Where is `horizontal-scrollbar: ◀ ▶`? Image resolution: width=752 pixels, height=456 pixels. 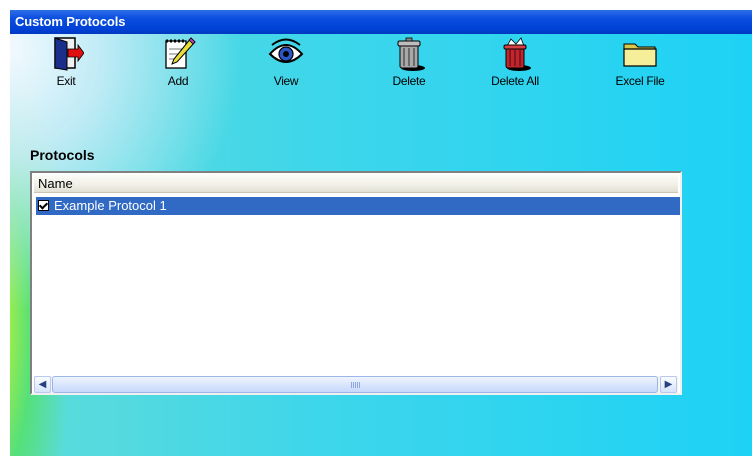 horizontal-scrollbar: ◀ ▶ is located at coordinates (356, 384).